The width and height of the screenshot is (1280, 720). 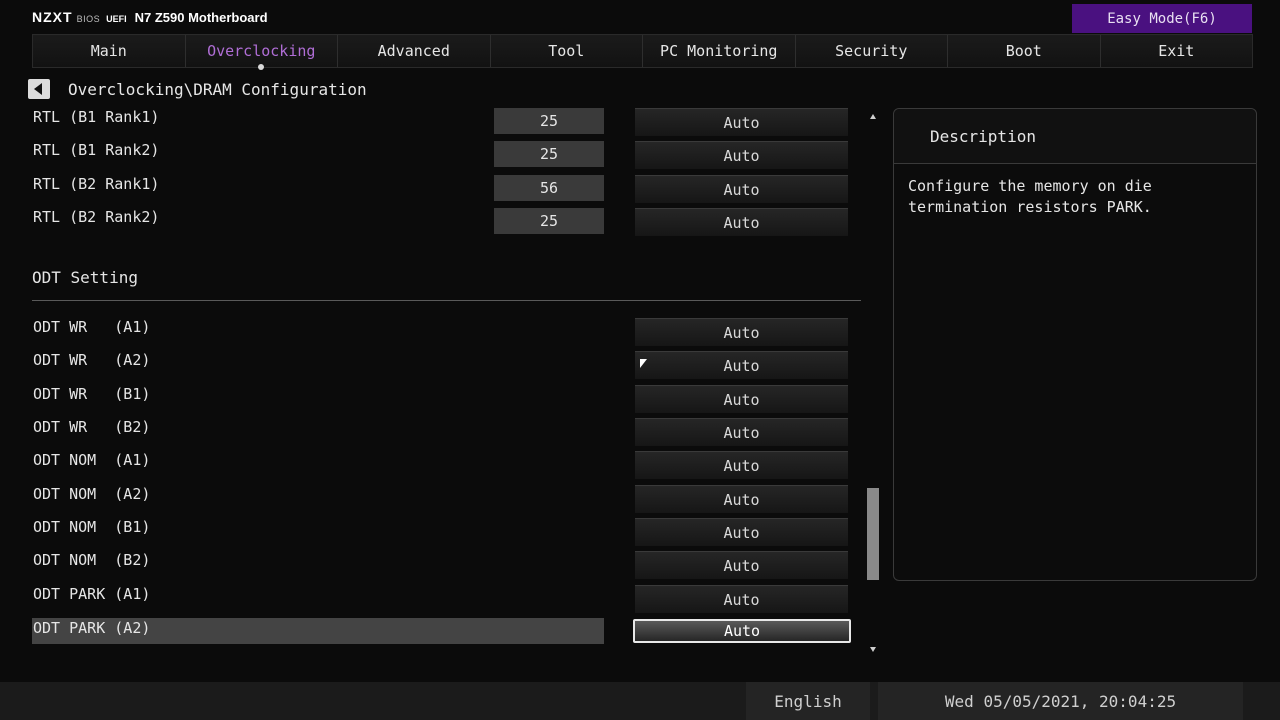 What do you see at coordinates (643, 363) in the screenshot?
I see `mouse-cursor-icon` at bounding box center [643, 363].